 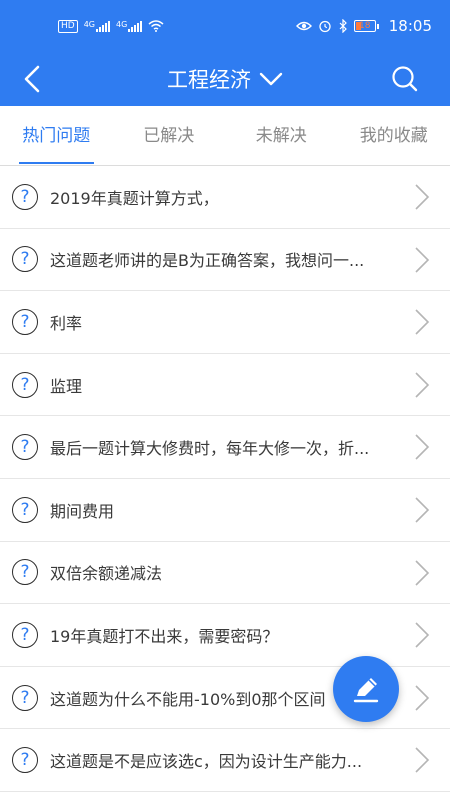 What do you see at coordinates (225, 322) in the screenshot?
I see `question-row: ? 利率` at bounding box center [225, 322].